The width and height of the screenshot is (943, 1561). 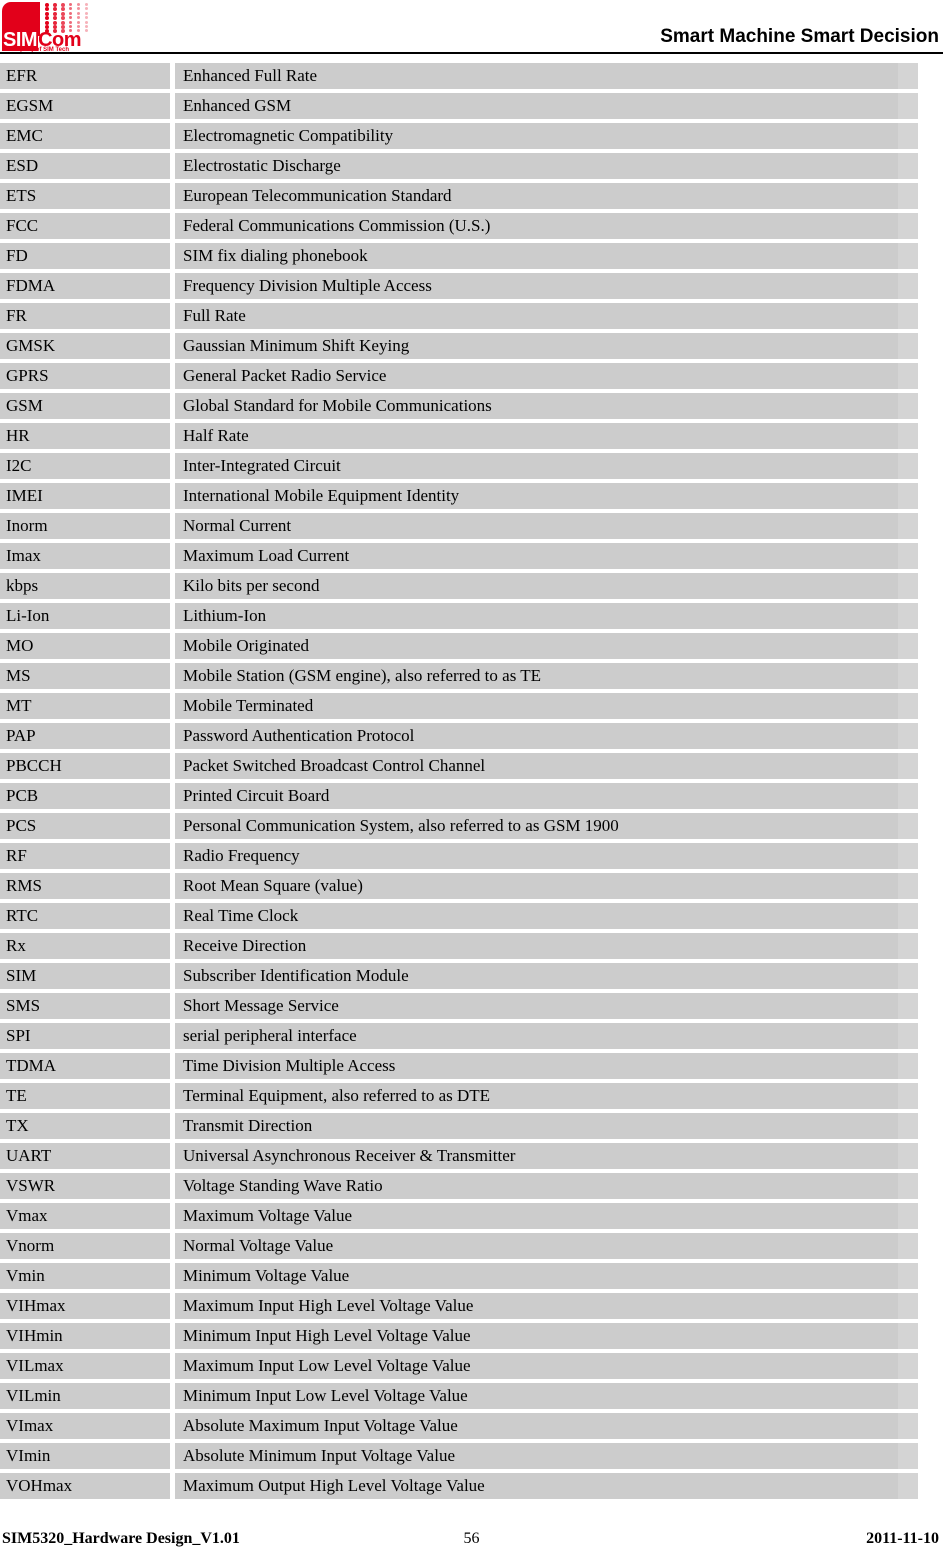 What do you see at coordinates (268, 1215) in the screenshot?
I see `definition-text: Maximum Voltage Value` at bounding box center [268, 1215].